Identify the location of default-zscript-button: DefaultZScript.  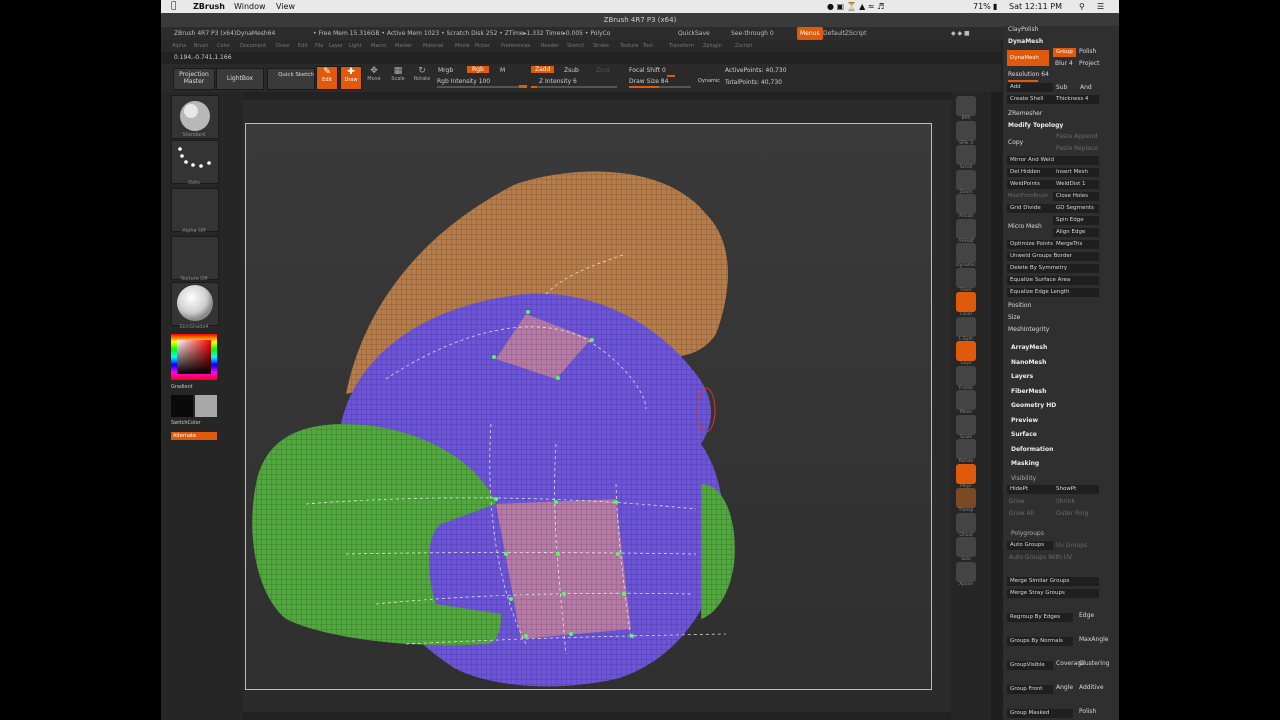
(844, 33).